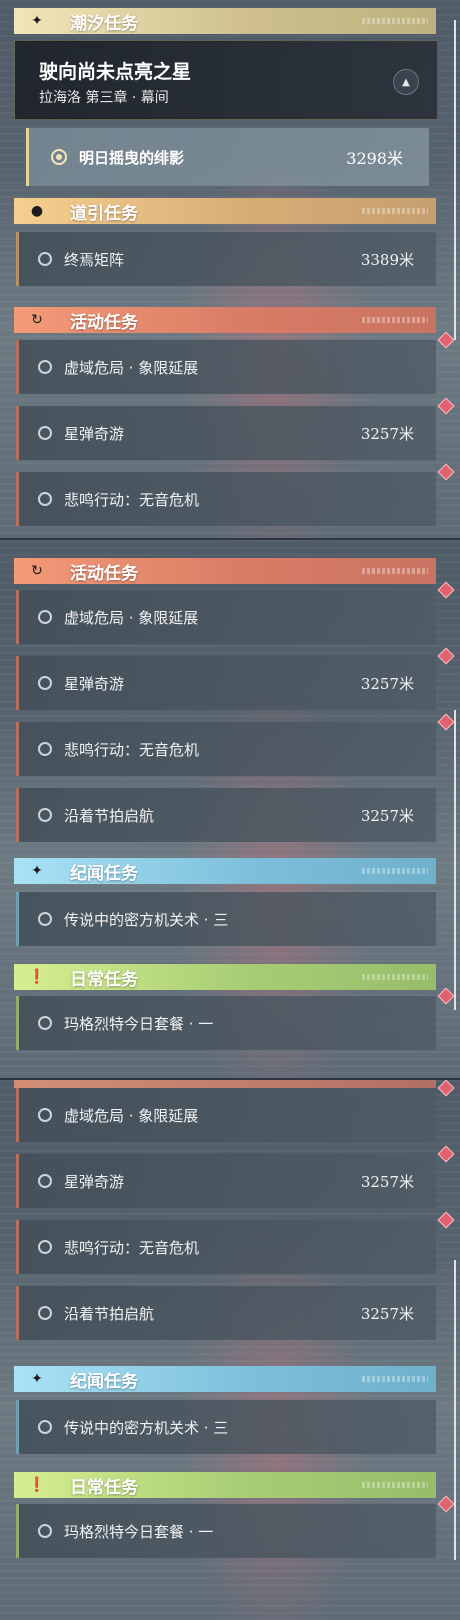 The width and height of the screenshot is (460, 1620). Describe the element at coordinates (146, 1427) in the screenshot. I see `quest-label: 传说中的密方机关术 · 三` at that location.